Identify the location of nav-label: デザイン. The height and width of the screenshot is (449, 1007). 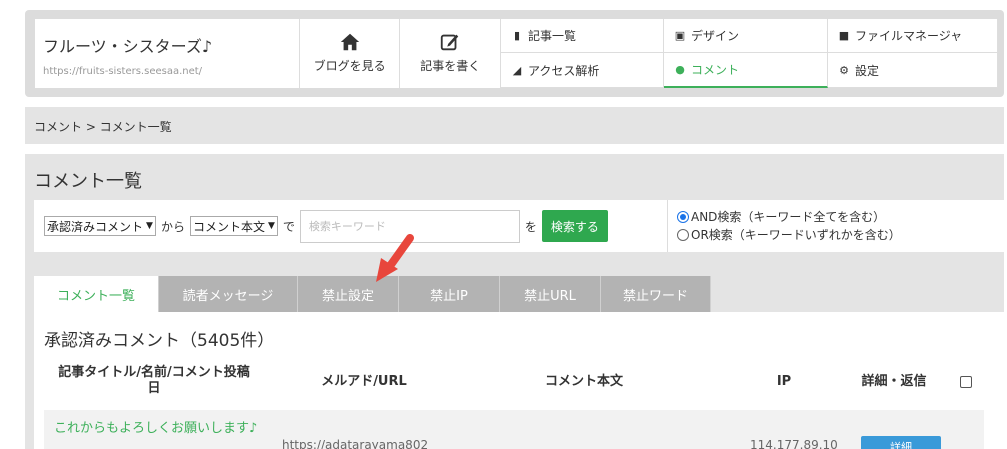
(715, 36).